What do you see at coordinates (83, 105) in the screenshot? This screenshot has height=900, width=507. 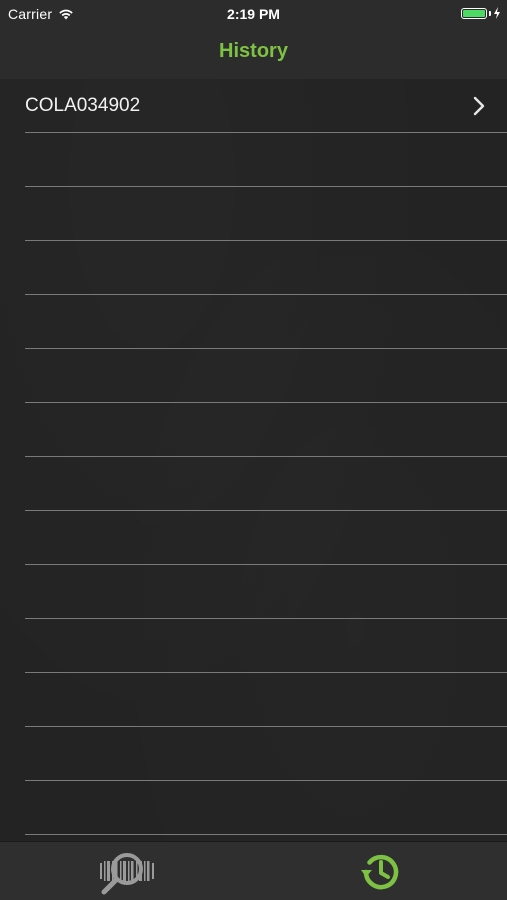 I see `history-item-code: COLA034902` at bounding box center [83, 105].